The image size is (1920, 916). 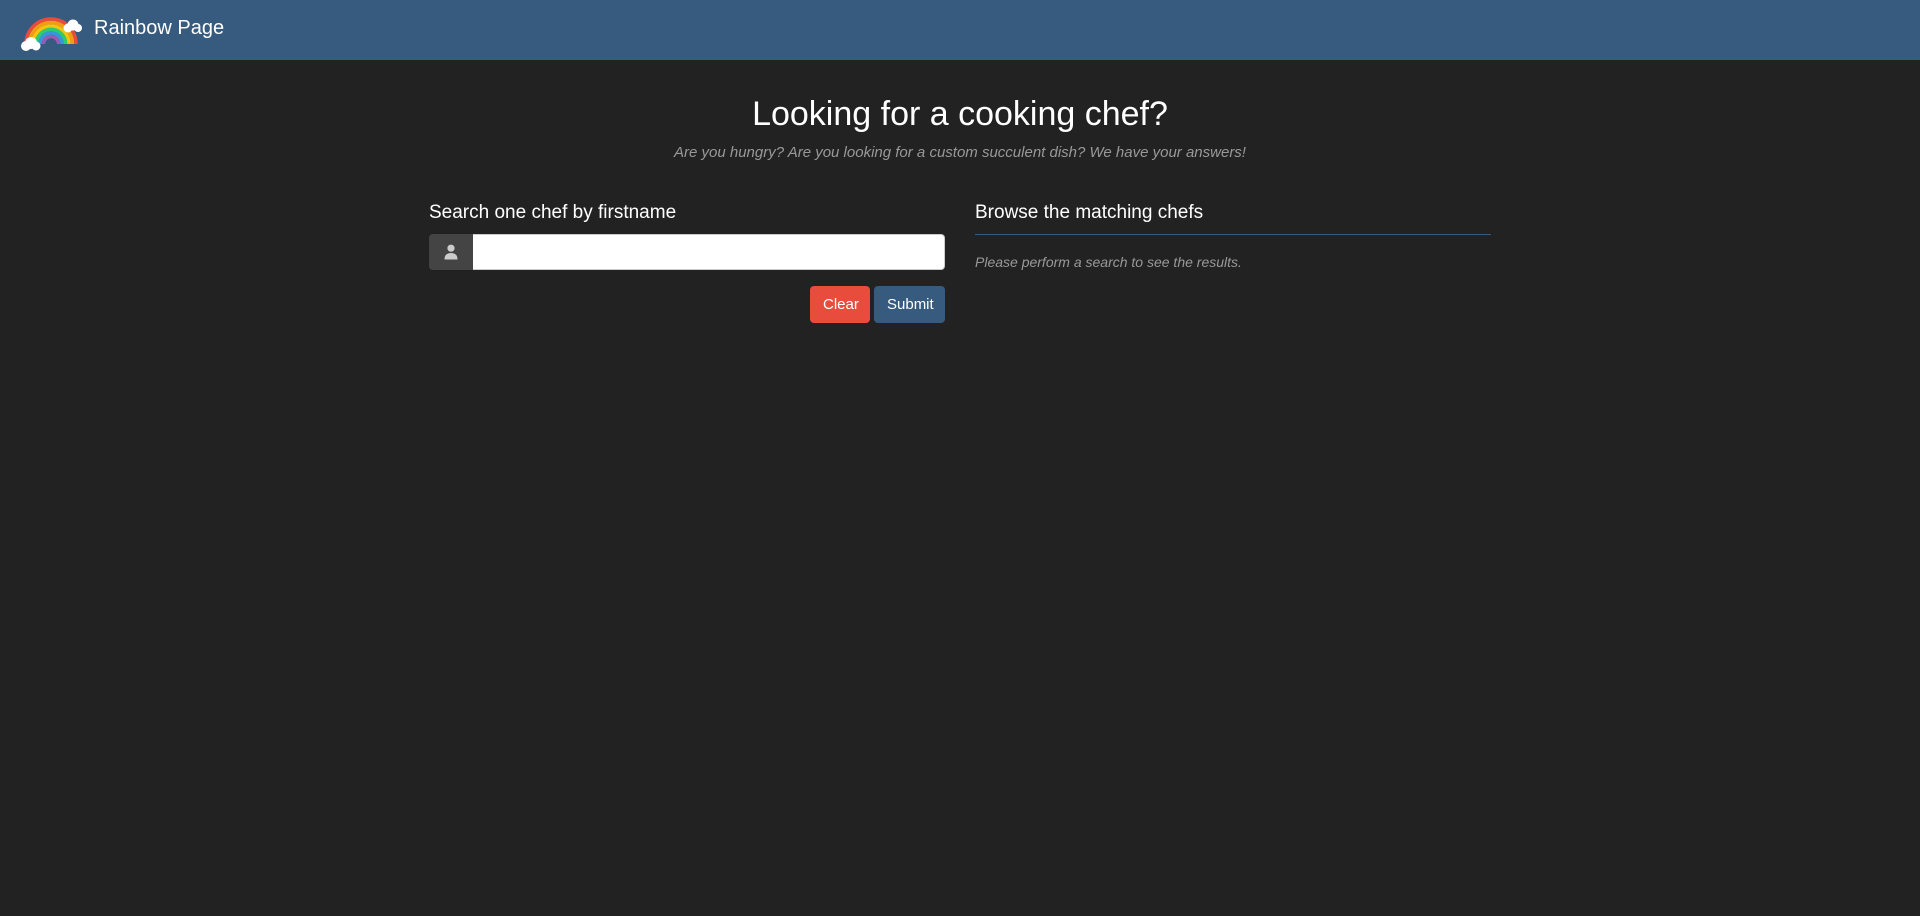 What do you see at coordinates (840, 304) in the screenshot?
I see `clear-button: Clear` at bounding box center [840, 304].